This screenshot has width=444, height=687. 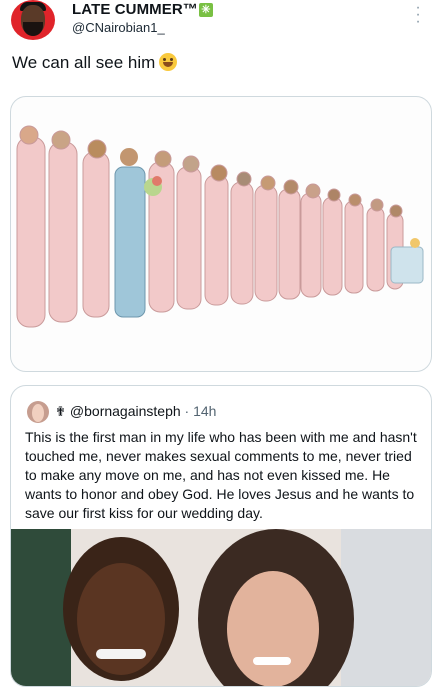 I want to click on author-avatar, so click(x=33, y=20).